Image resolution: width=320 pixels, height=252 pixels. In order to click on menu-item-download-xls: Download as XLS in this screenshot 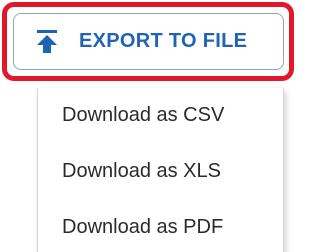, I will do `click(141, 171)`.